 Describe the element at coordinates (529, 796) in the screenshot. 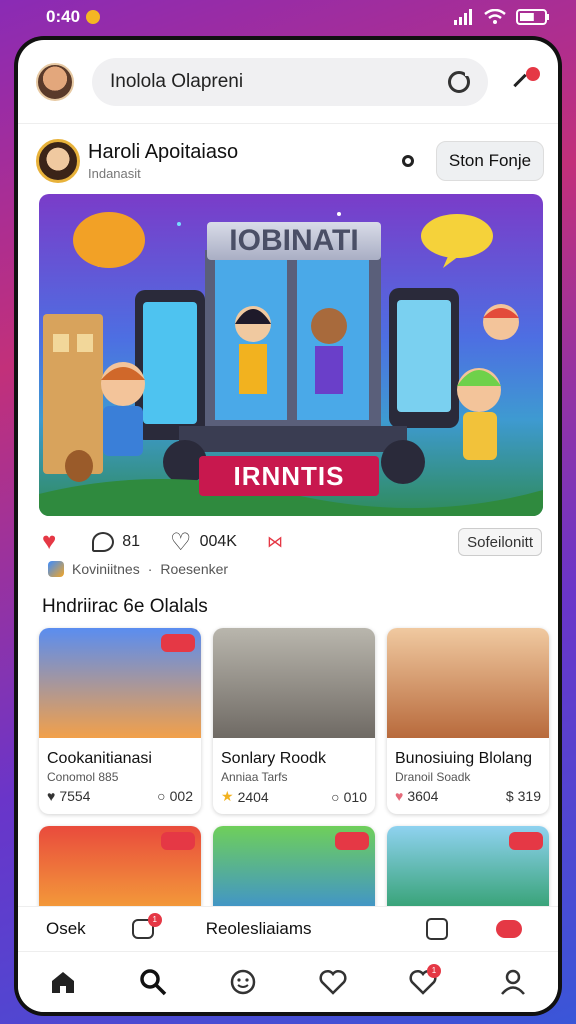

I see `card-right-stat: 319` at that location.